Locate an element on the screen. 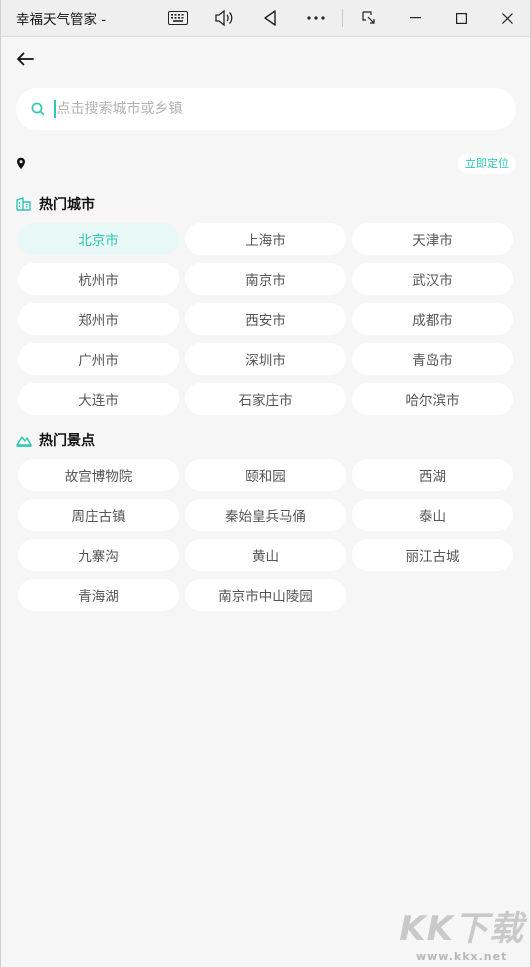 This screenshot has width=531, height=967. minimize-icon is located at coordinates (415, 18).